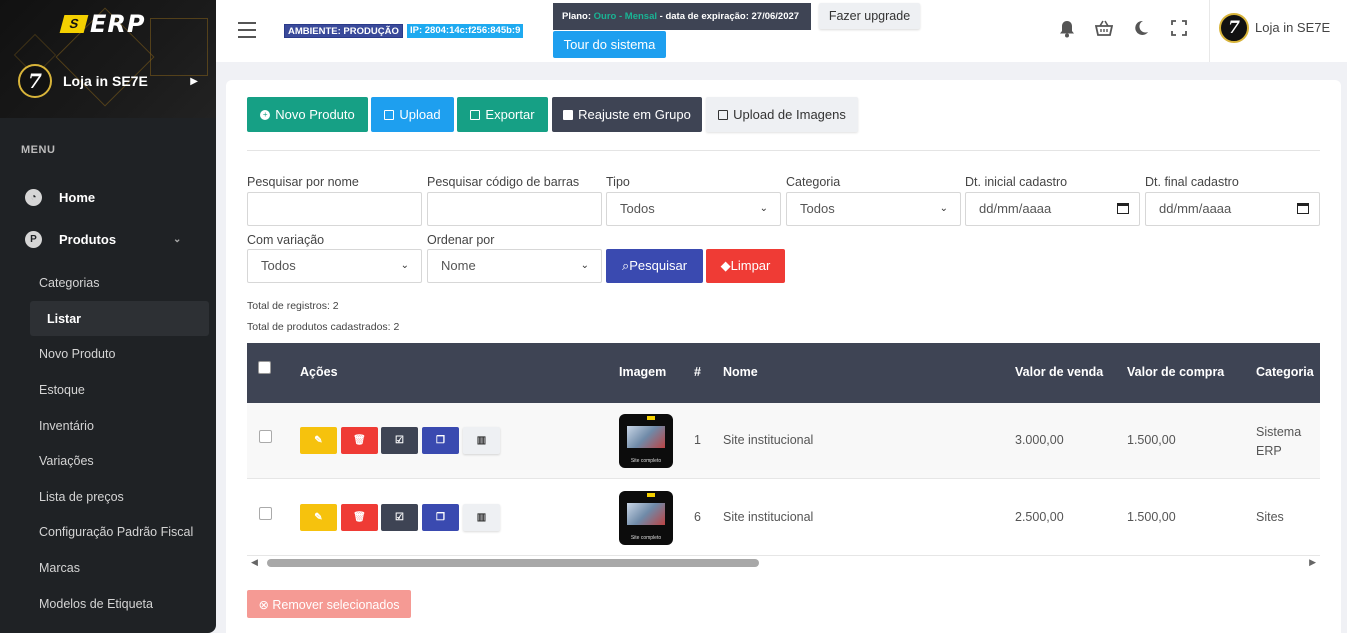 The width and height of the screenshot is (1347, 633). I want to click on search-button: ⌕Pesquisar, so click(654, 266).